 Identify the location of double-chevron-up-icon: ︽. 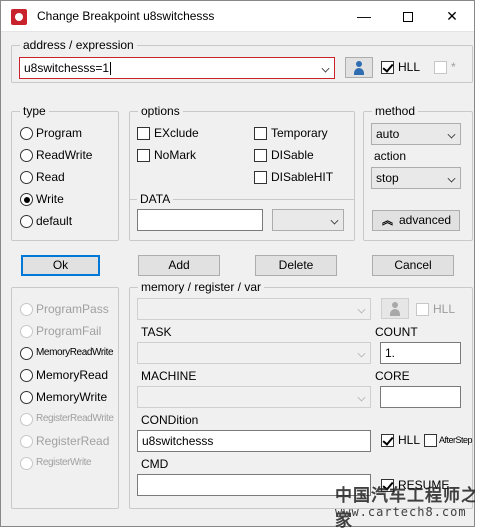
(387, 221).